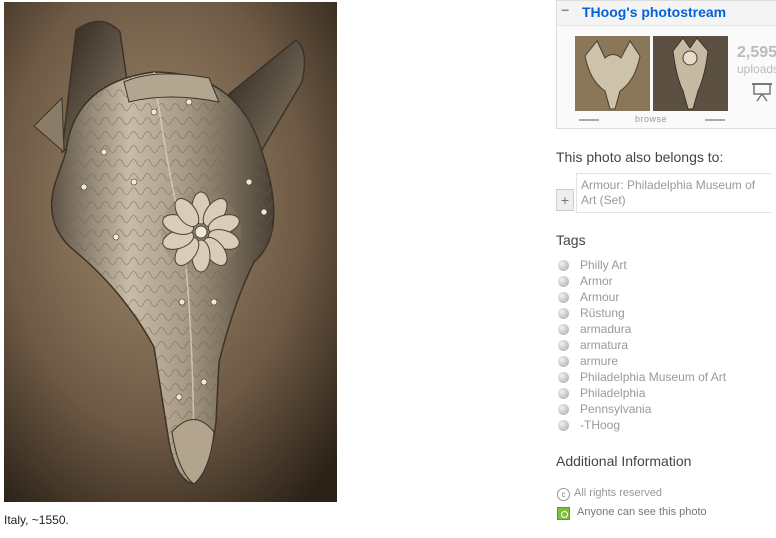 This screenshot has height=538, width=776. I want to click on tag-link: Armor, so click(596, 281).